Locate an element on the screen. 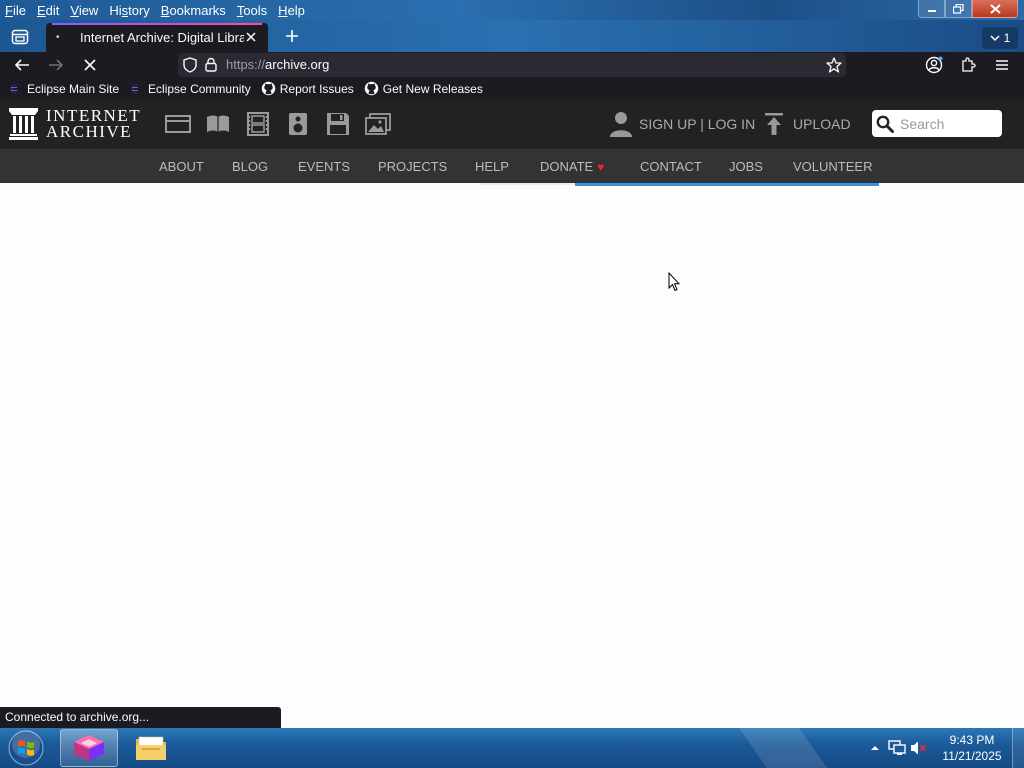  nav-donate-label: DONATE is located at coordinates (567, 166).